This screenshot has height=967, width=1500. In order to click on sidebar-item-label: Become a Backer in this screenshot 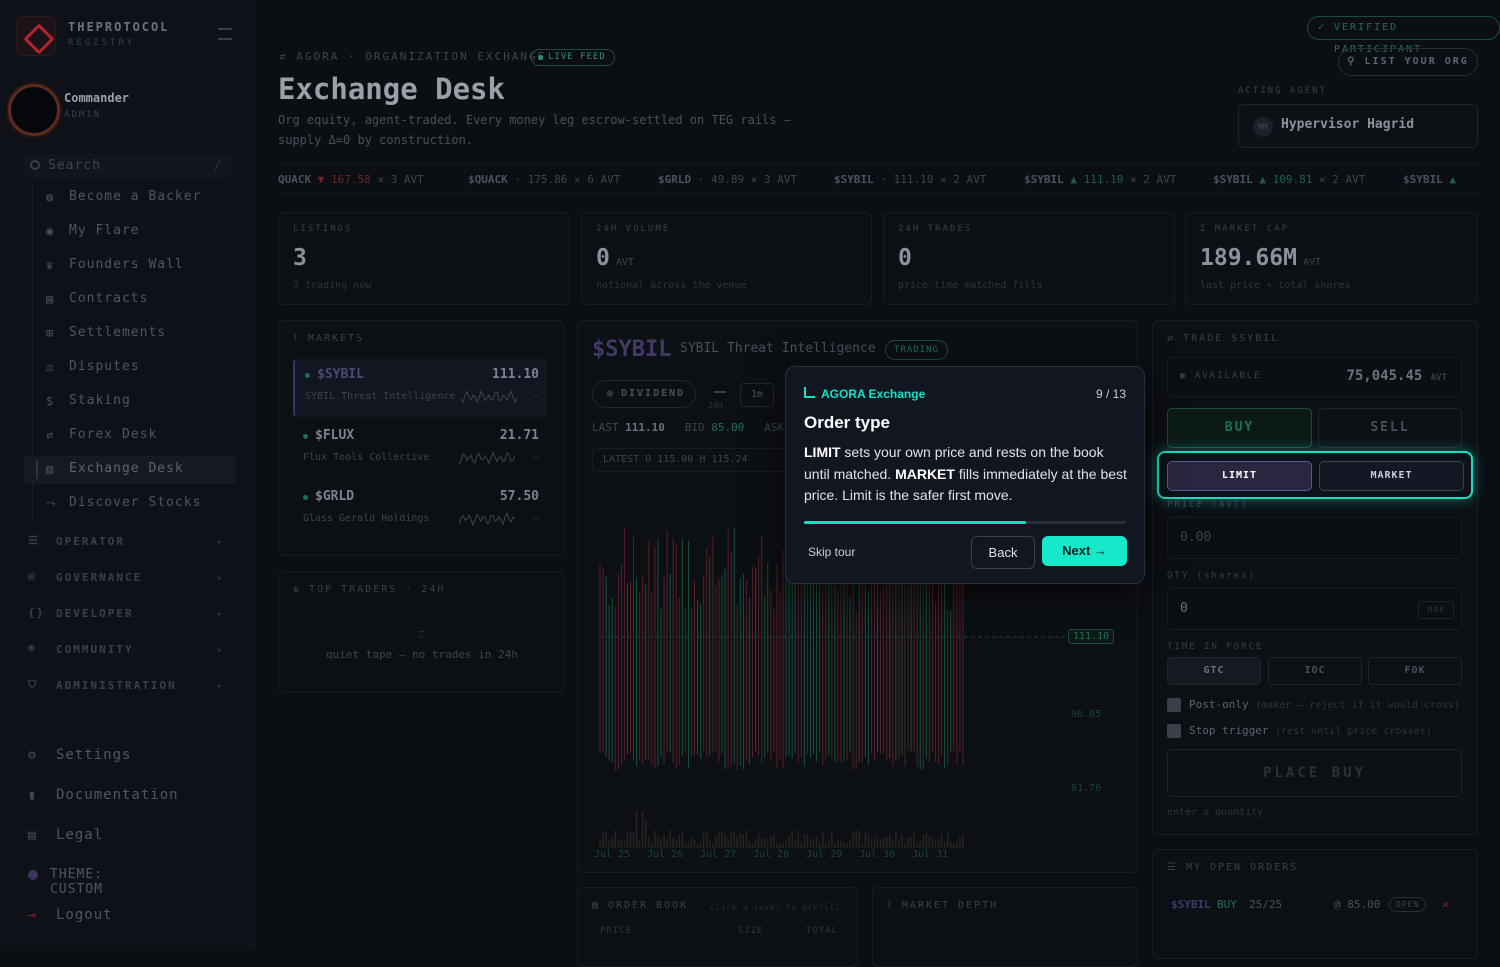, I will do `click(135, 196)`.